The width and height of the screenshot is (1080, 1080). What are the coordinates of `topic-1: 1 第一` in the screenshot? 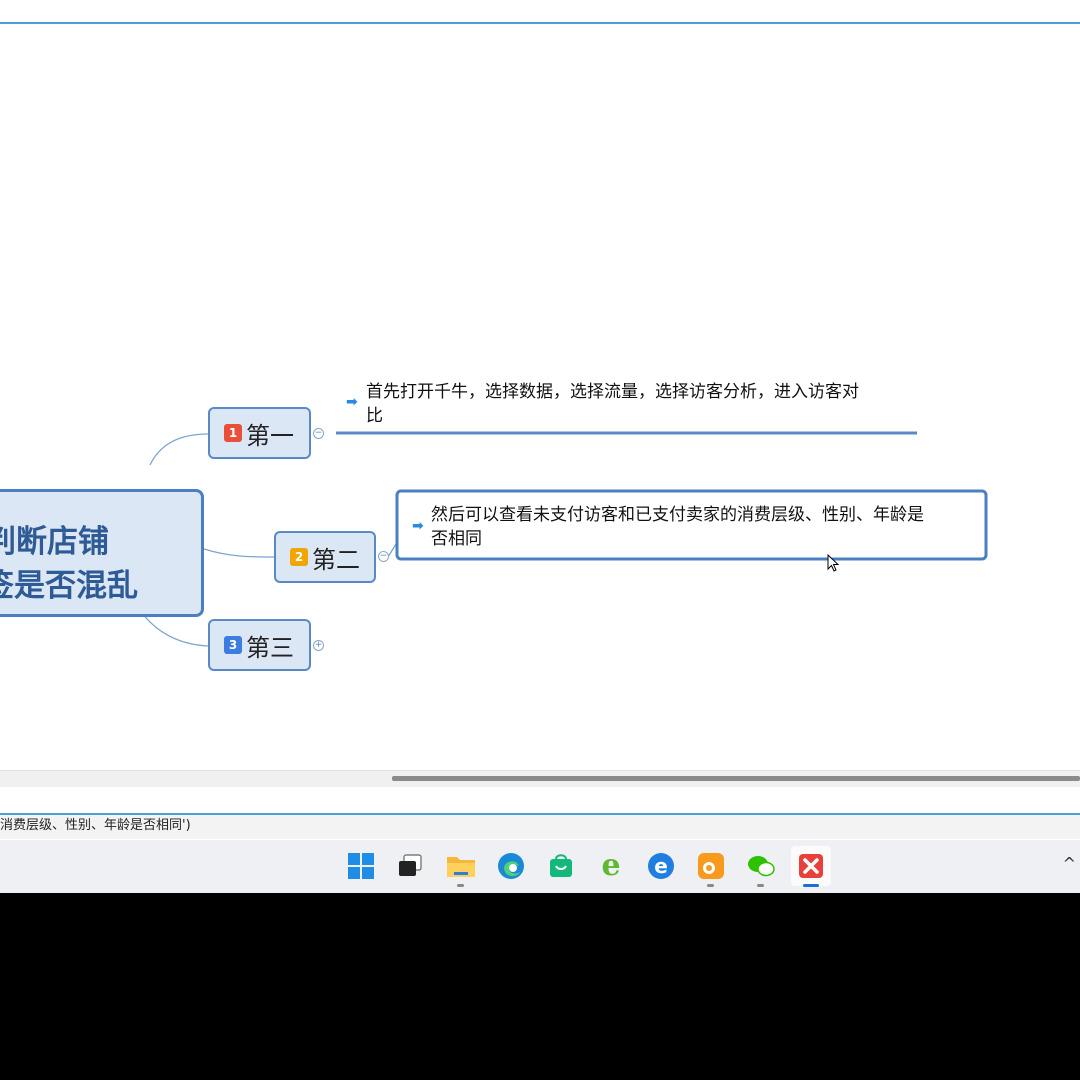 It's located at (259, 433).